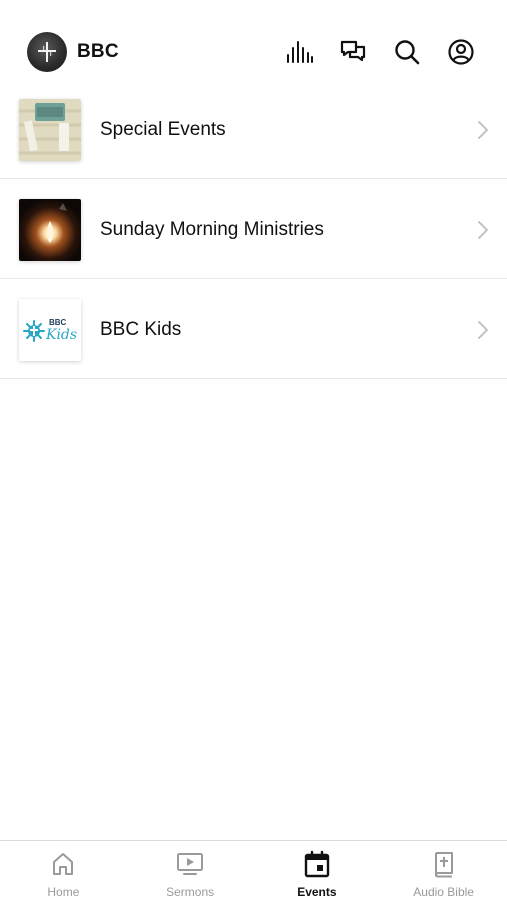  Describe the element at coordinates (50, 130) in the screenshot. I see `typewriter-image` at that location.